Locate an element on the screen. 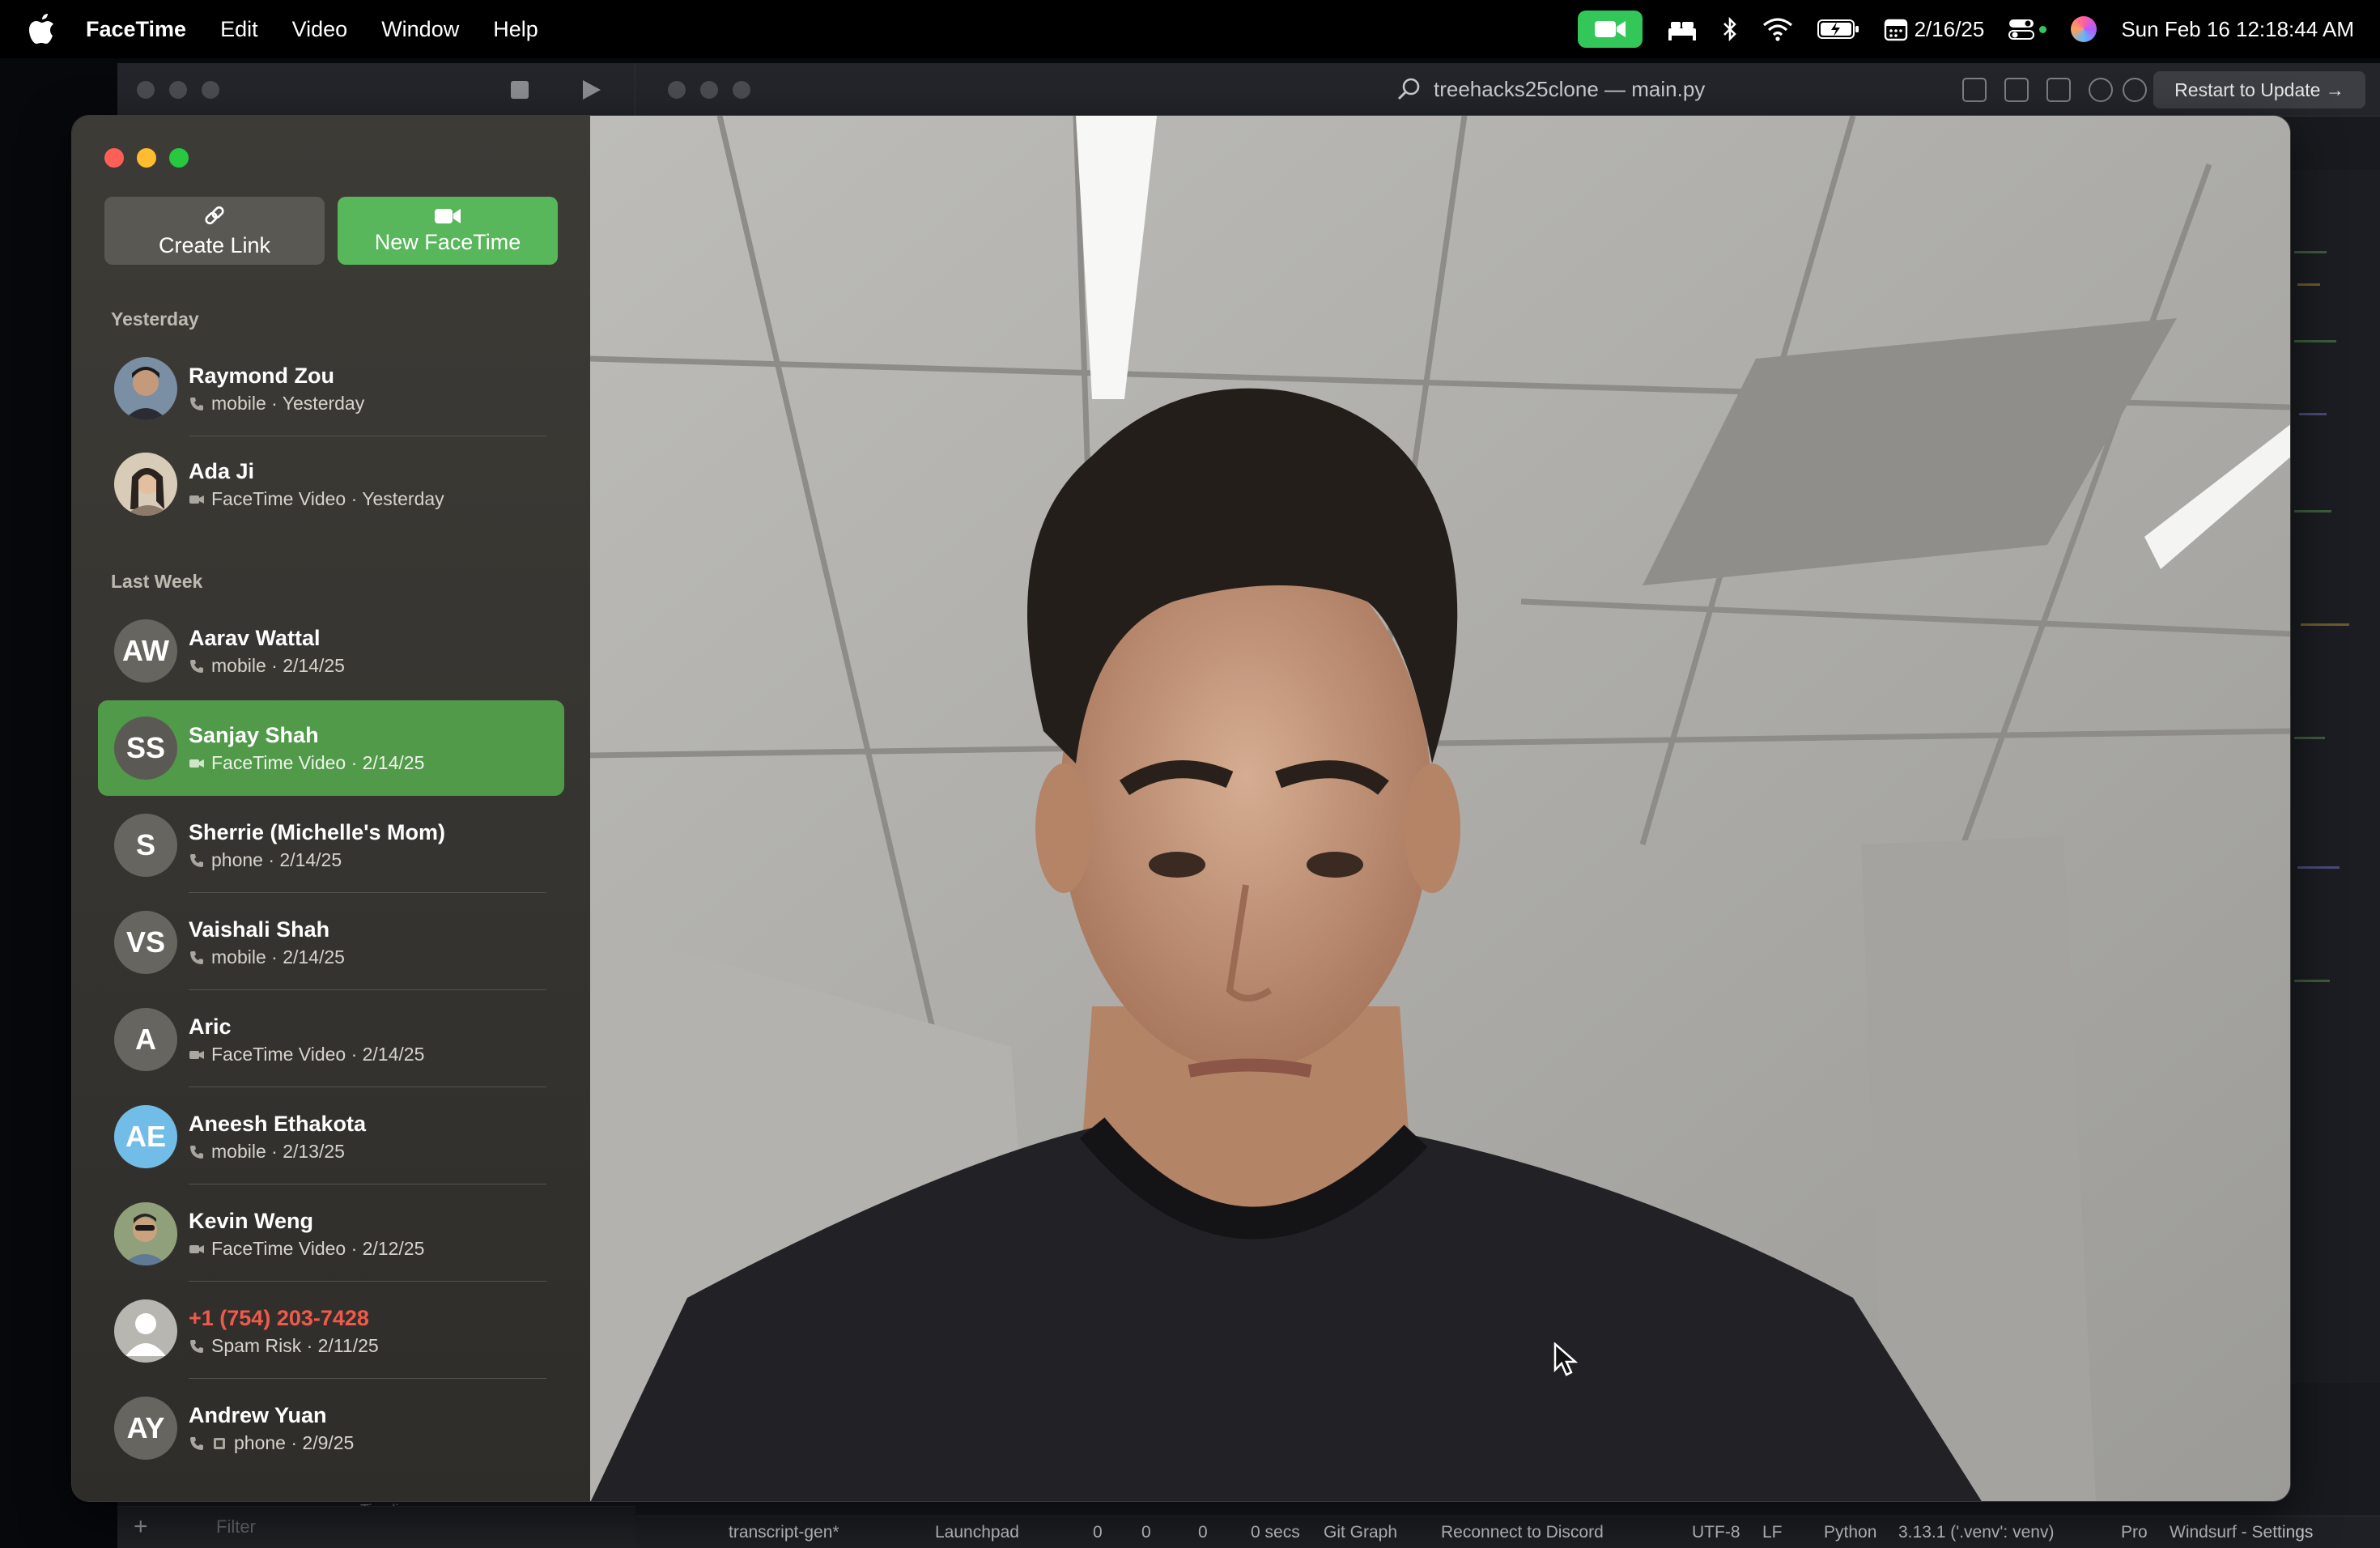 This screenshot has height=1548, width=2380. time-tracker: 0 secs is located at coordinates (1276, 1532).